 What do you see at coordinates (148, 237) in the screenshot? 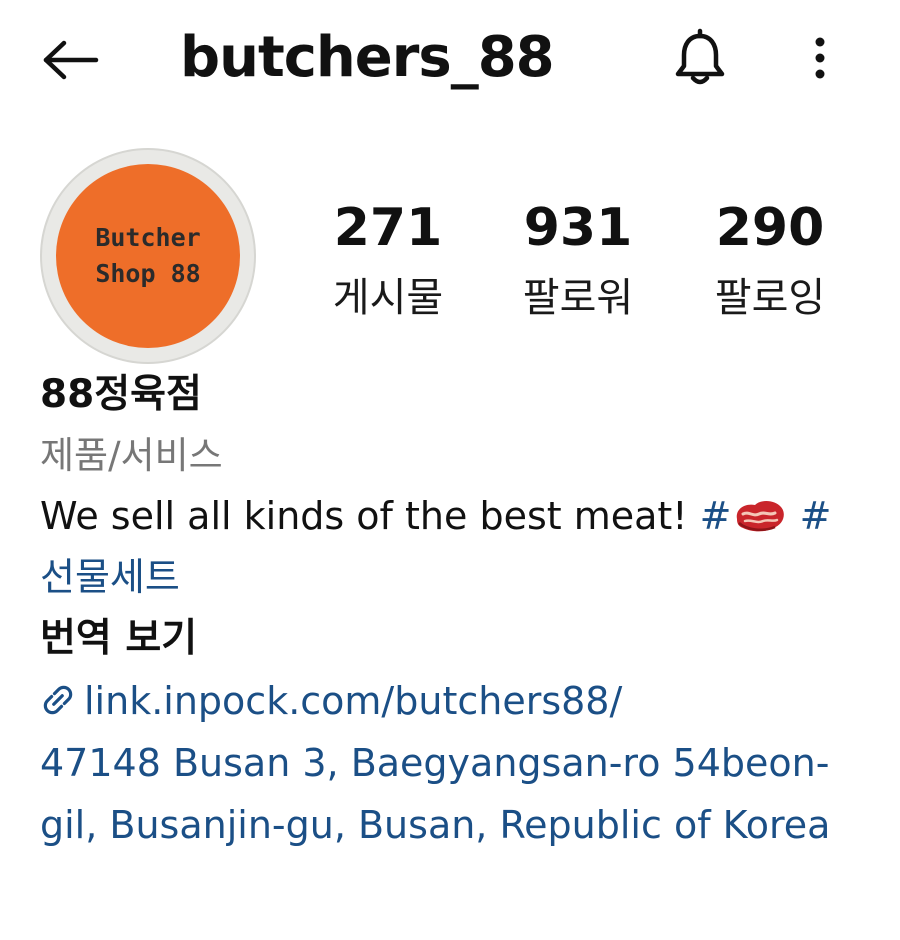
I see `avatar-logo-line1: Butcher` at bounding box center [148, 237].